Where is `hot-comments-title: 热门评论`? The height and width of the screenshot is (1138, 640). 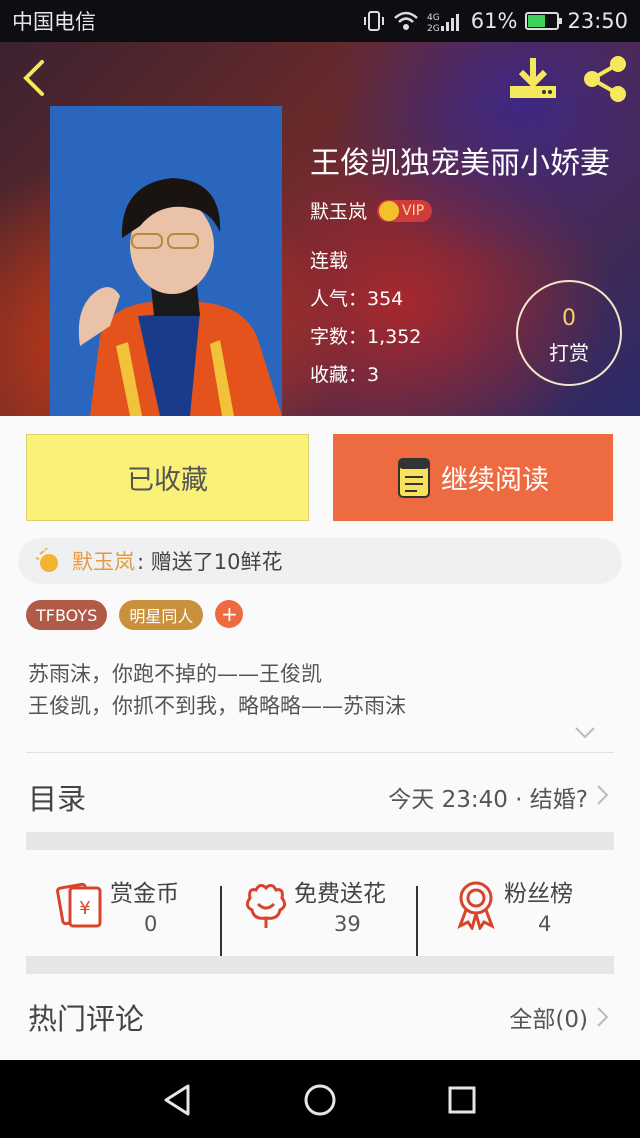
hot-comments-title: 热门评论 is located at coordinates (86, 1019).